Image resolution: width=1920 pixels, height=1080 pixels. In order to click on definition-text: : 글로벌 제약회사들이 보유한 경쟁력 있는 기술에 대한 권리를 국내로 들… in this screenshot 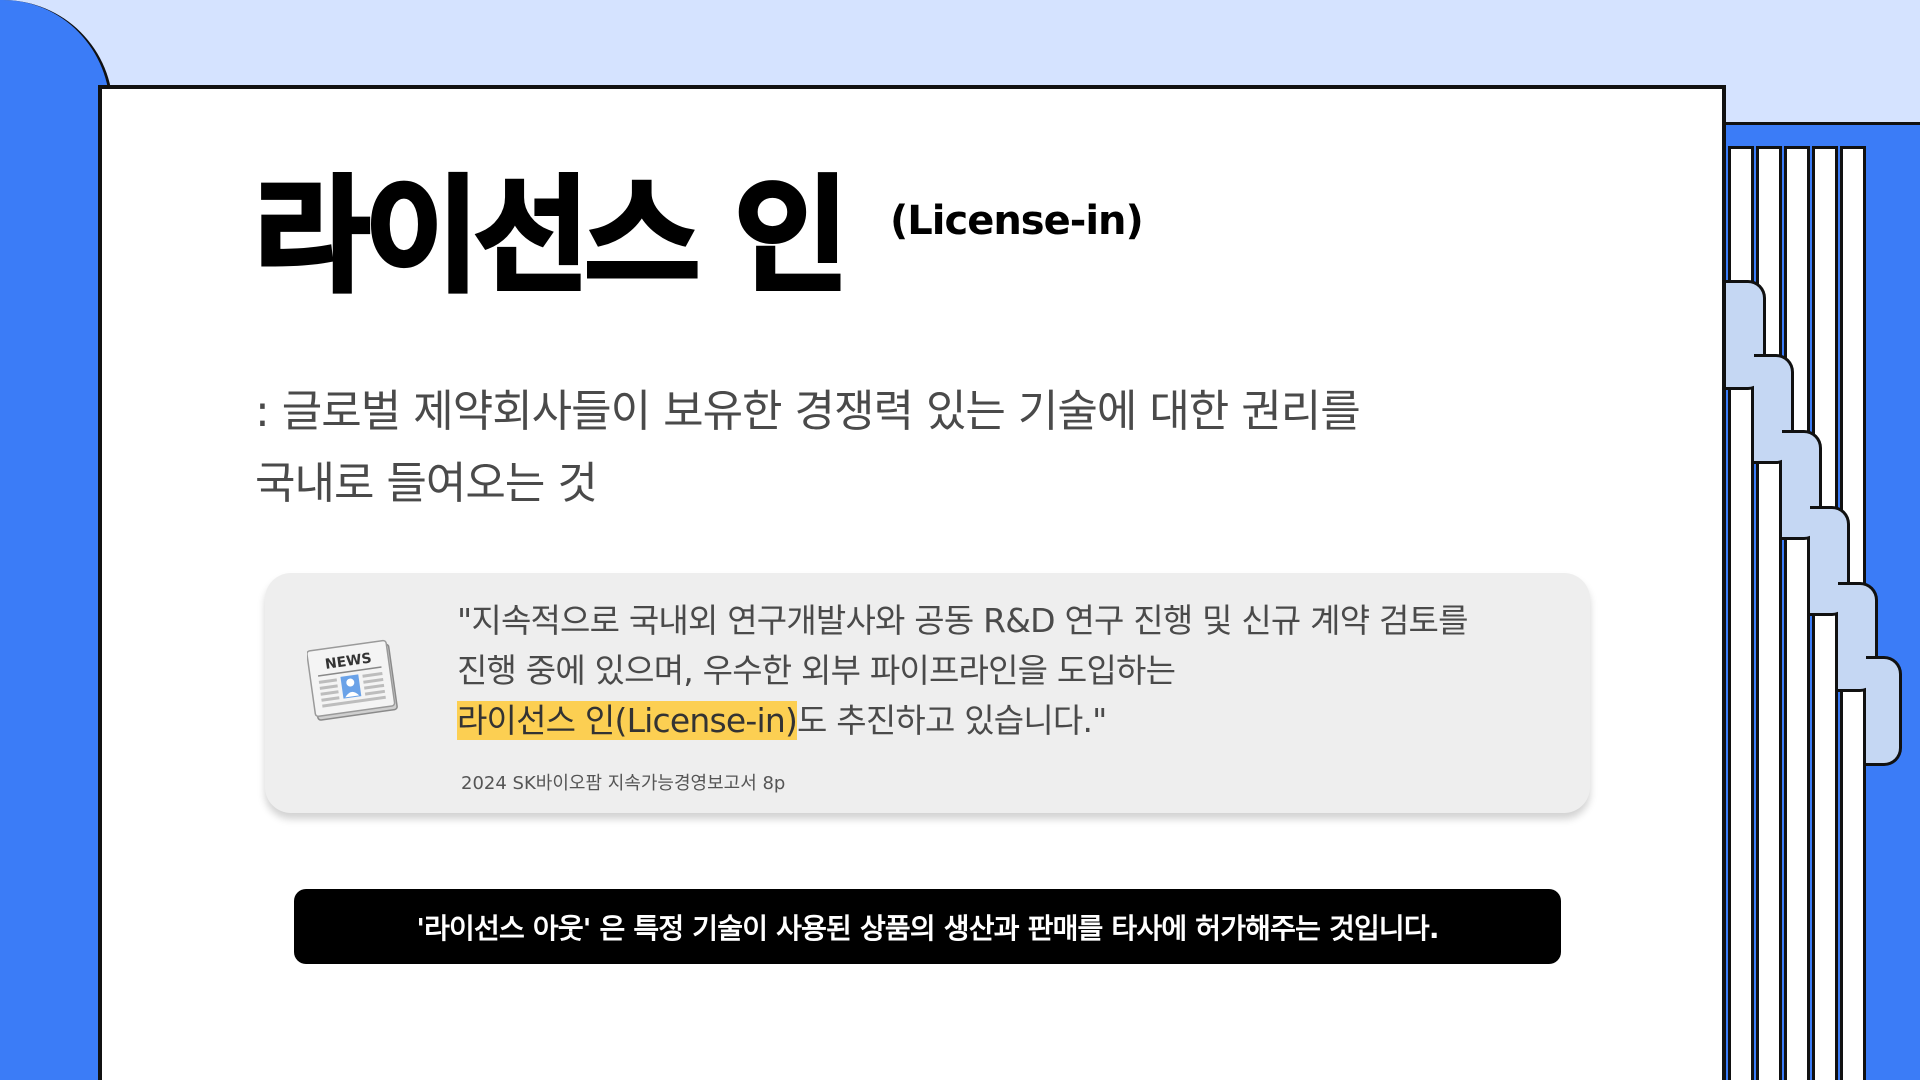, I will do `click(880, 448)`.